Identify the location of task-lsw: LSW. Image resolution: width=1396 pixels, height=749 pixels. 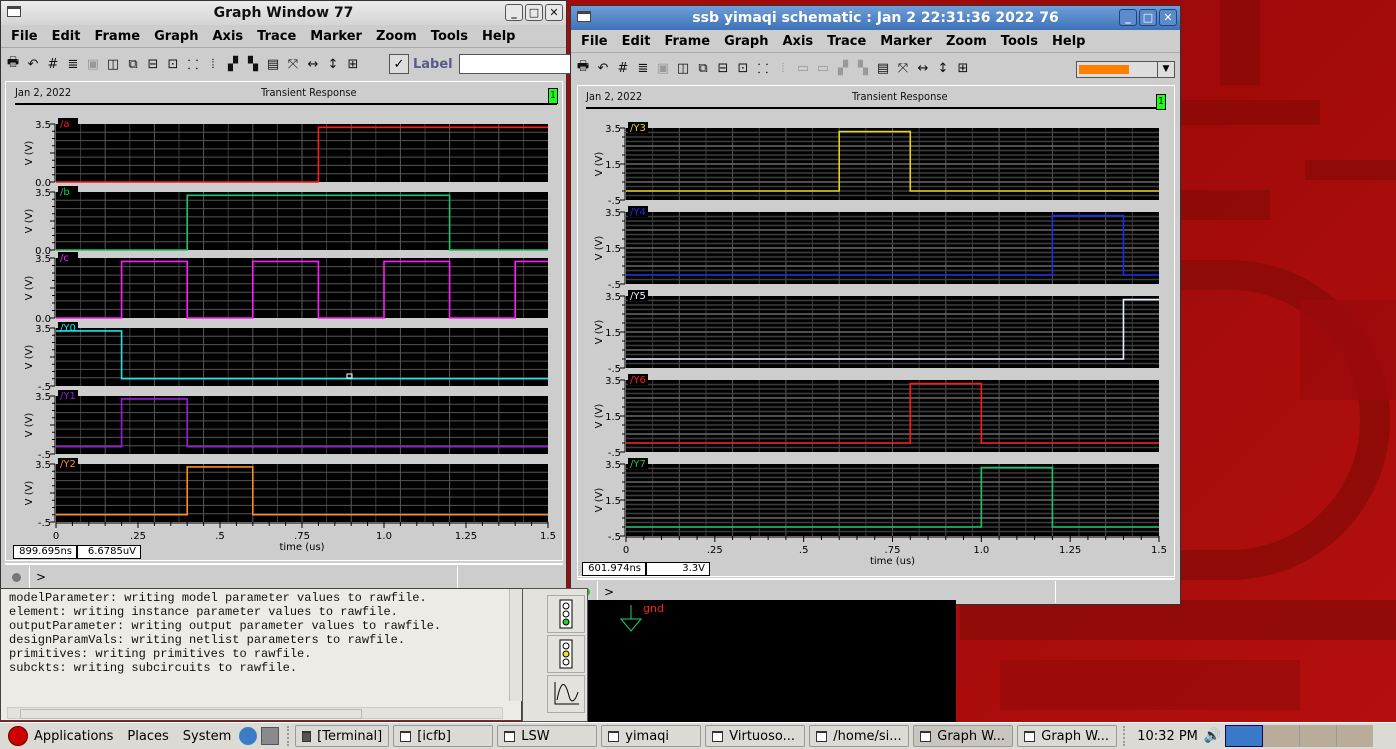
(547, 736).